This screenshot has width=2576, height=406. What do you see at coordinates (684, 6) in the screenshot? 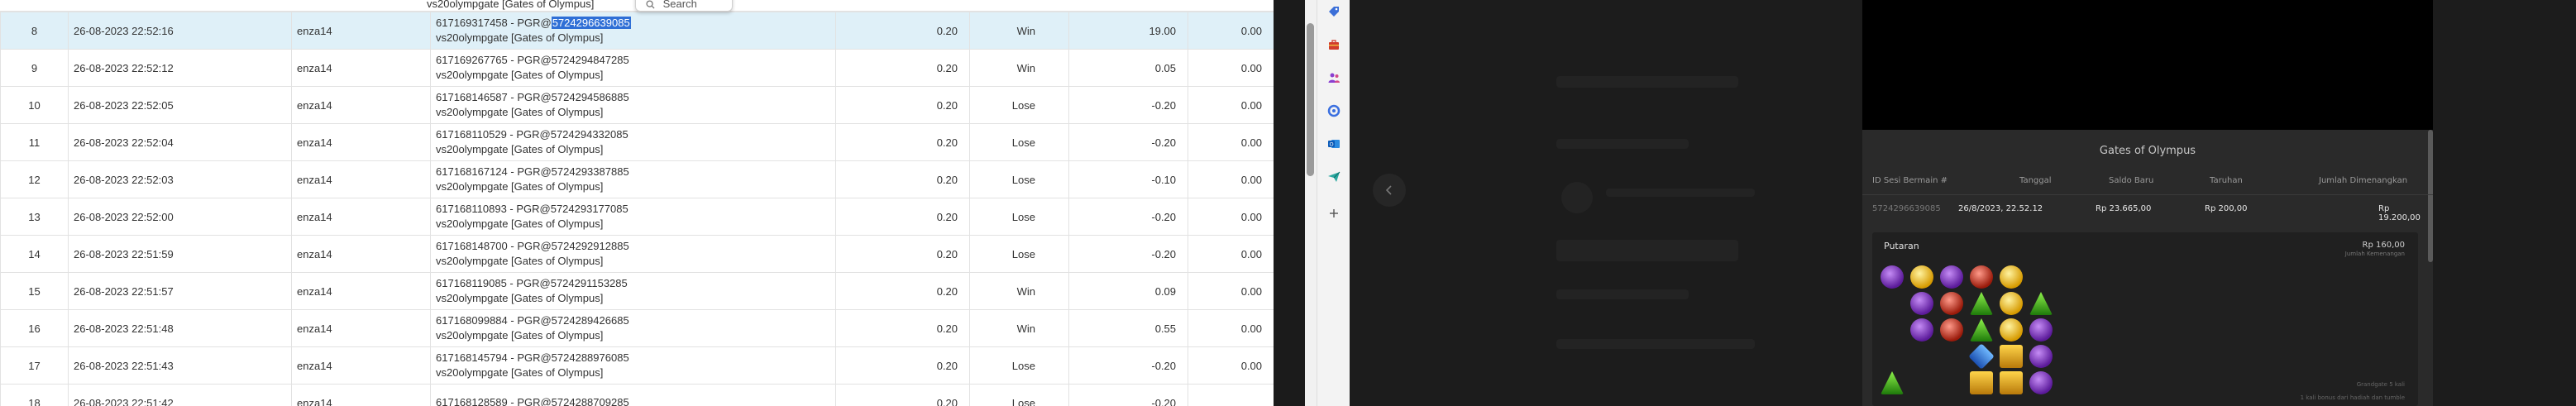
I see `search-popup: Search` at bounding box center [684, 6].